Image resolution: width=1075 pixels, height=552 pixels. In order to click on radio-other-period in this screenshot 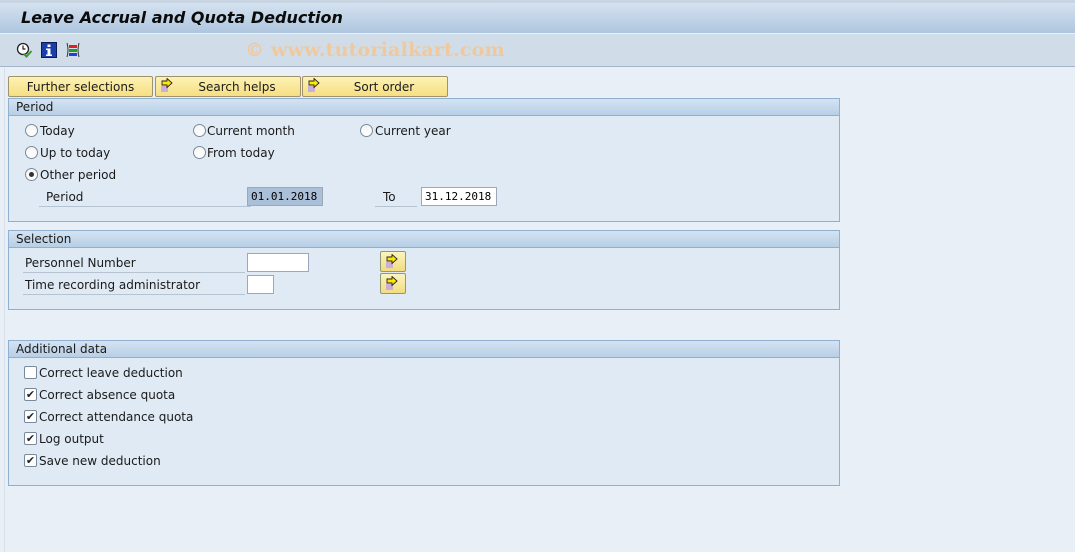, I will do `click(31, 174)`.